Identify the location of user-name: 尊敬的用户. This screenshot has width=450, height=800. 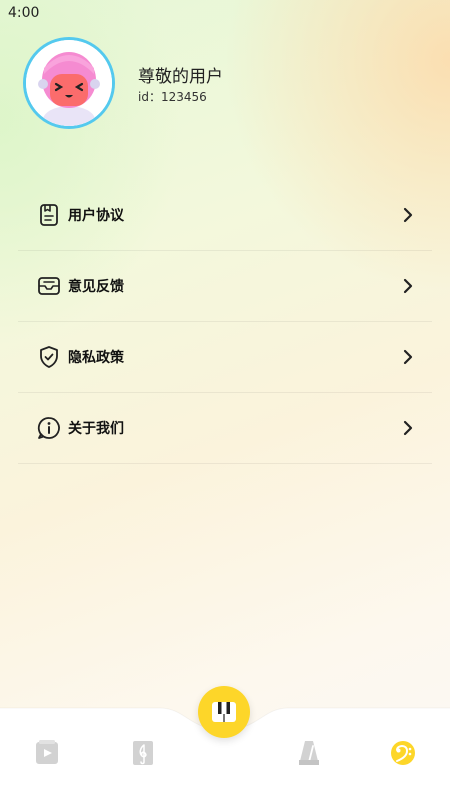
(180, 77).